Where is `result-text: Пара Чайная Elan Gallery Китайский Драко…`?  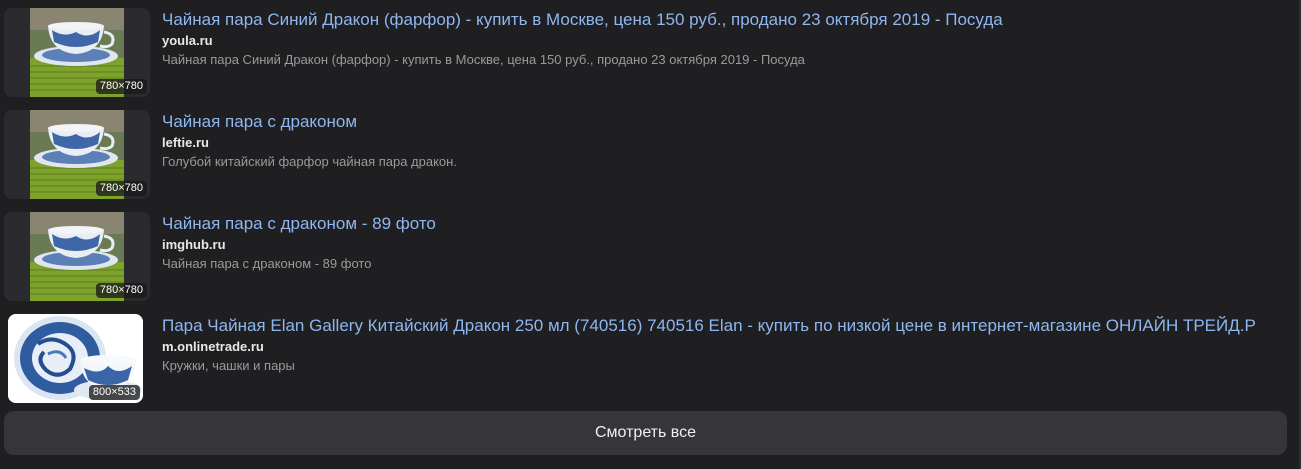
result-text: Пара Чайная Elan Gallery Китайский Драко… is located at coordinates (711, 344).